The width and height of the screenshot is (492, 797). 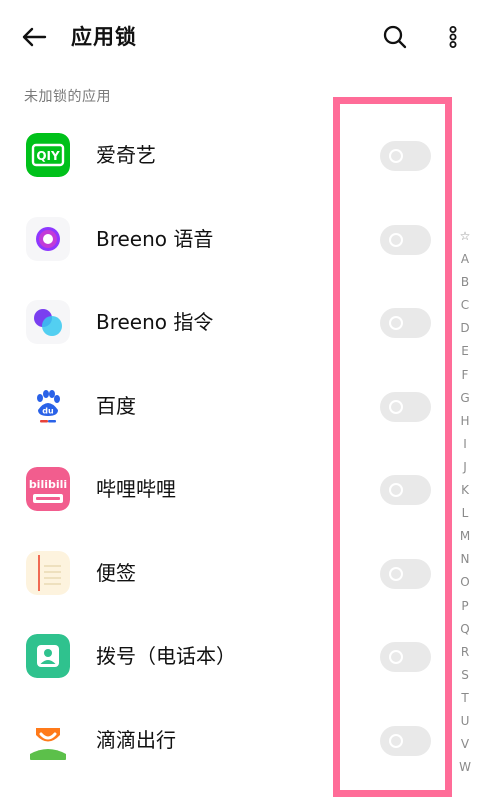 What do you see at coordinates (48, 410) in the screenshot?
I see `svg-text: du` at bounding box center [48, 410].